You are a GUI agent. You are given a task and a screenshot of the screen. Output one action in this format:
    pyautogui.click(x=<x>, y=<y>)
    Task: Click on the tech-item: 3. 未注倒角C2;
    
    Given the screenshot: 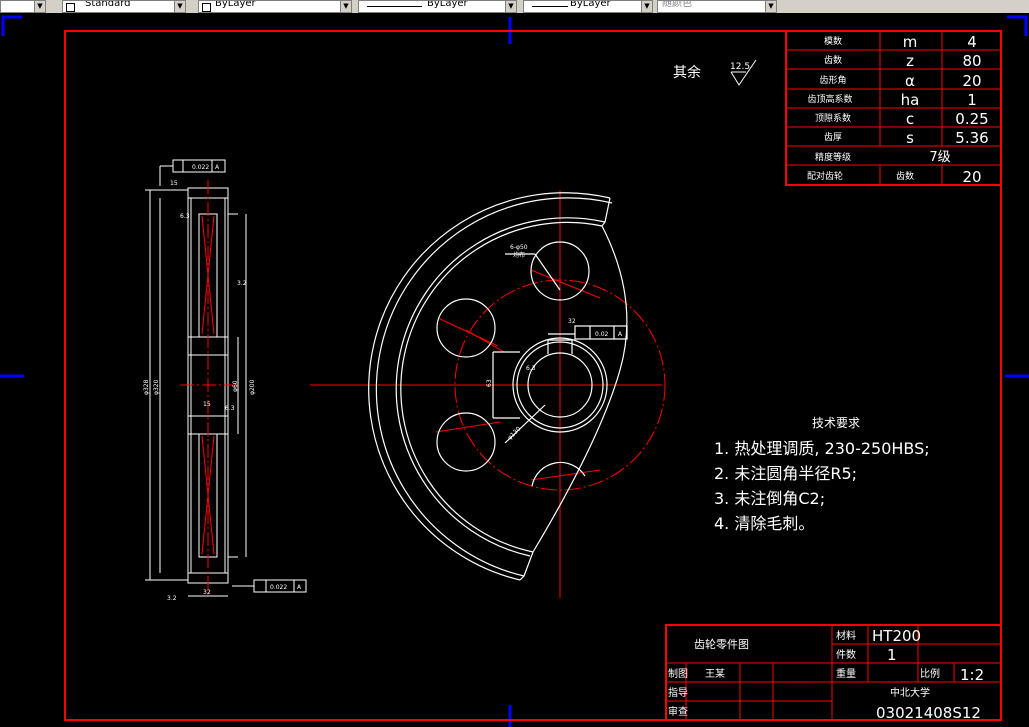 What is the action you would take?
    pyautogui.click(x=769, y=498)
    